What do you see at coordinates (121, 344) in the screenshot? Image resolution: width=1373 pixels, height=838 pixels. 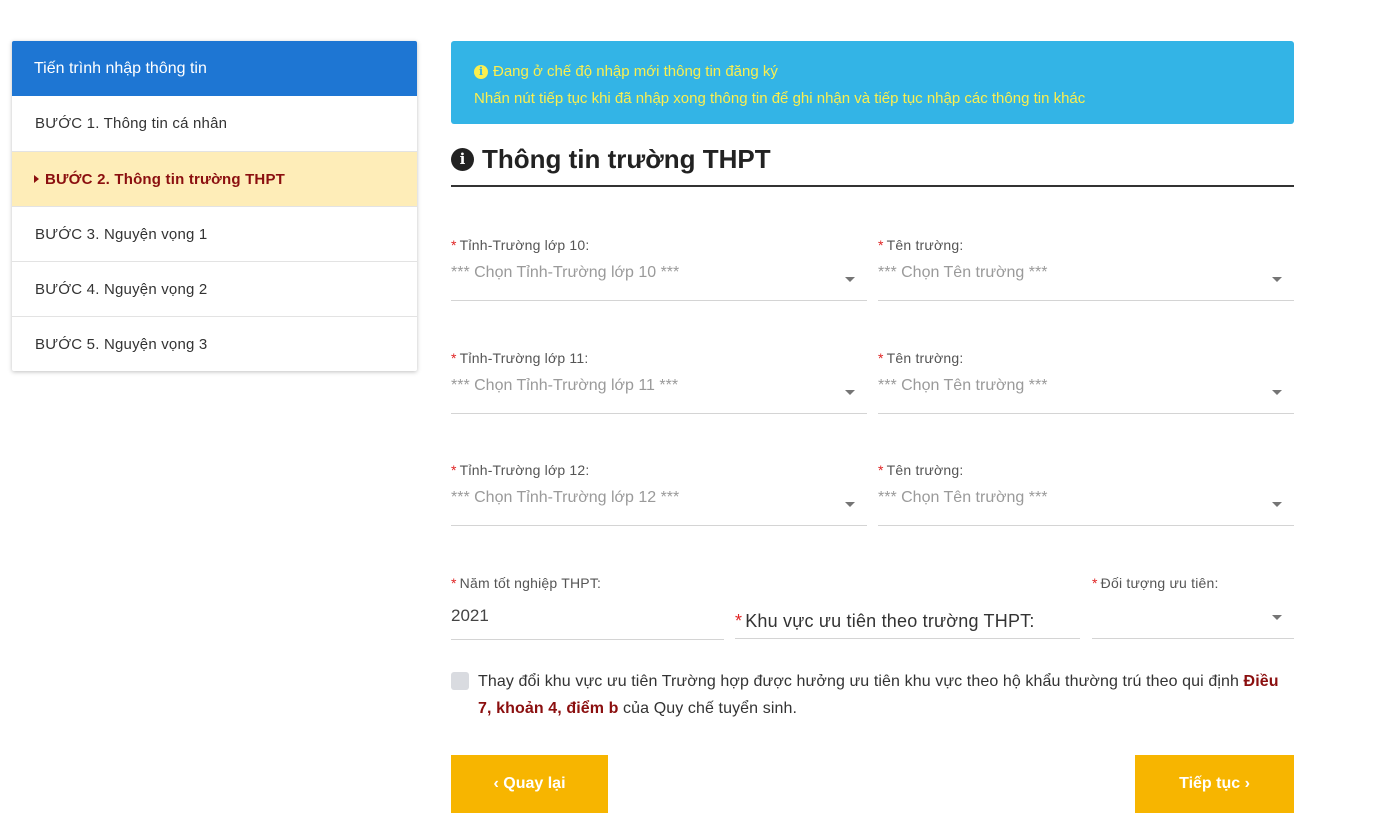 I see `step-label: BƯỚC 5. Nguyện vọng 3` at bounding box center [121, 344].